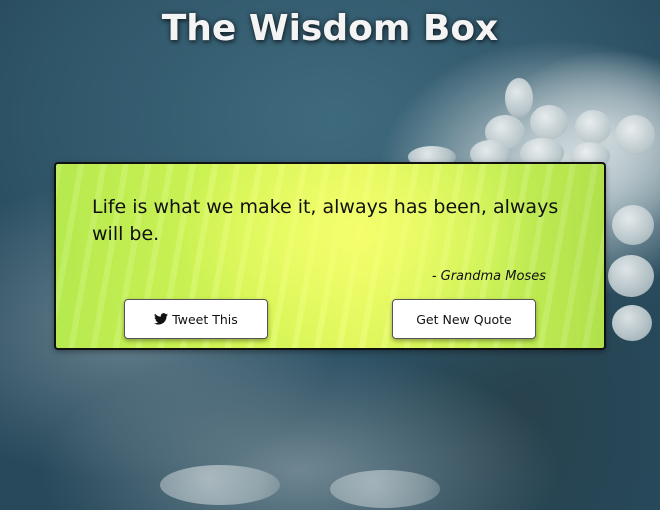  What do you see at coordinates (488, 276) in the screenshot?
I see `quote-author: - Grandma Moses` at bounding box center [488, 276].